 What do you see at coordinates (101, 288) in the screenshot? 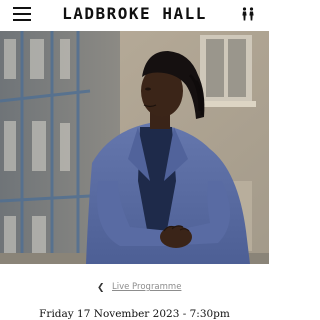
I see `chevron-left-icon: ❮` at bounding box center [101, 288].